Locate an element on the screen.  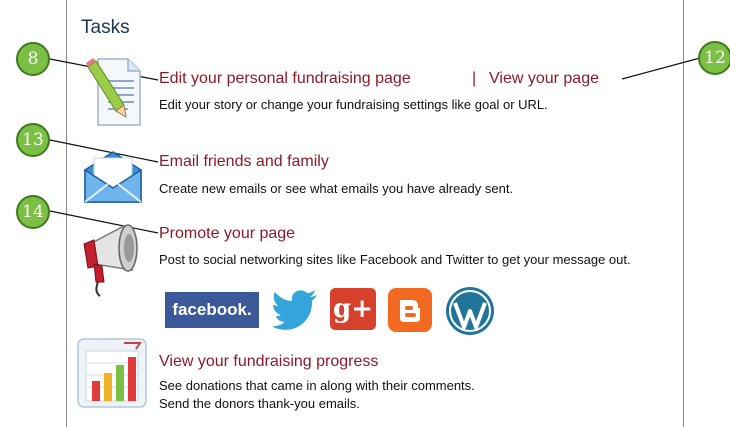
progress-chart-icon is located at coordinates (112, 373).